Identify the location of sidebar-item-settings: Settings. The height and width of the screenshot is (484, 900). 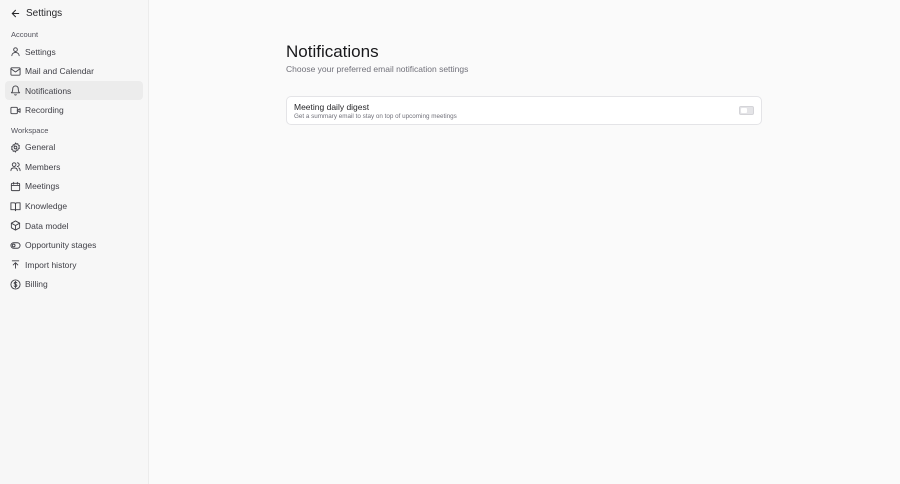
(74, 51).